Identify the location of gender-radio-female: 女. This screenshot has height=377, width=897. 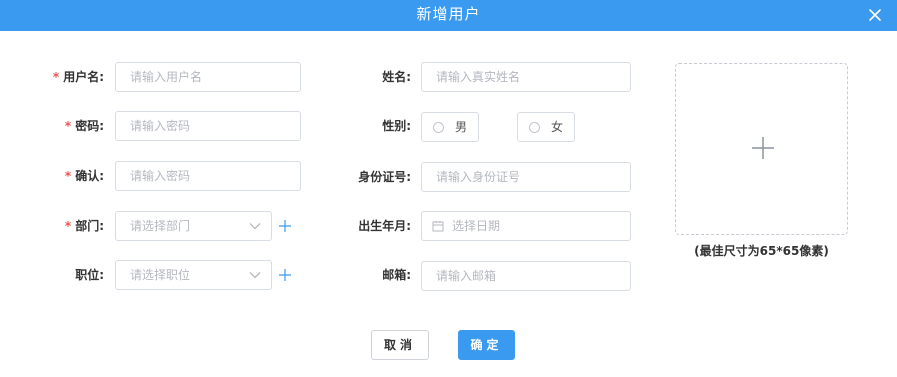
(546, 127).